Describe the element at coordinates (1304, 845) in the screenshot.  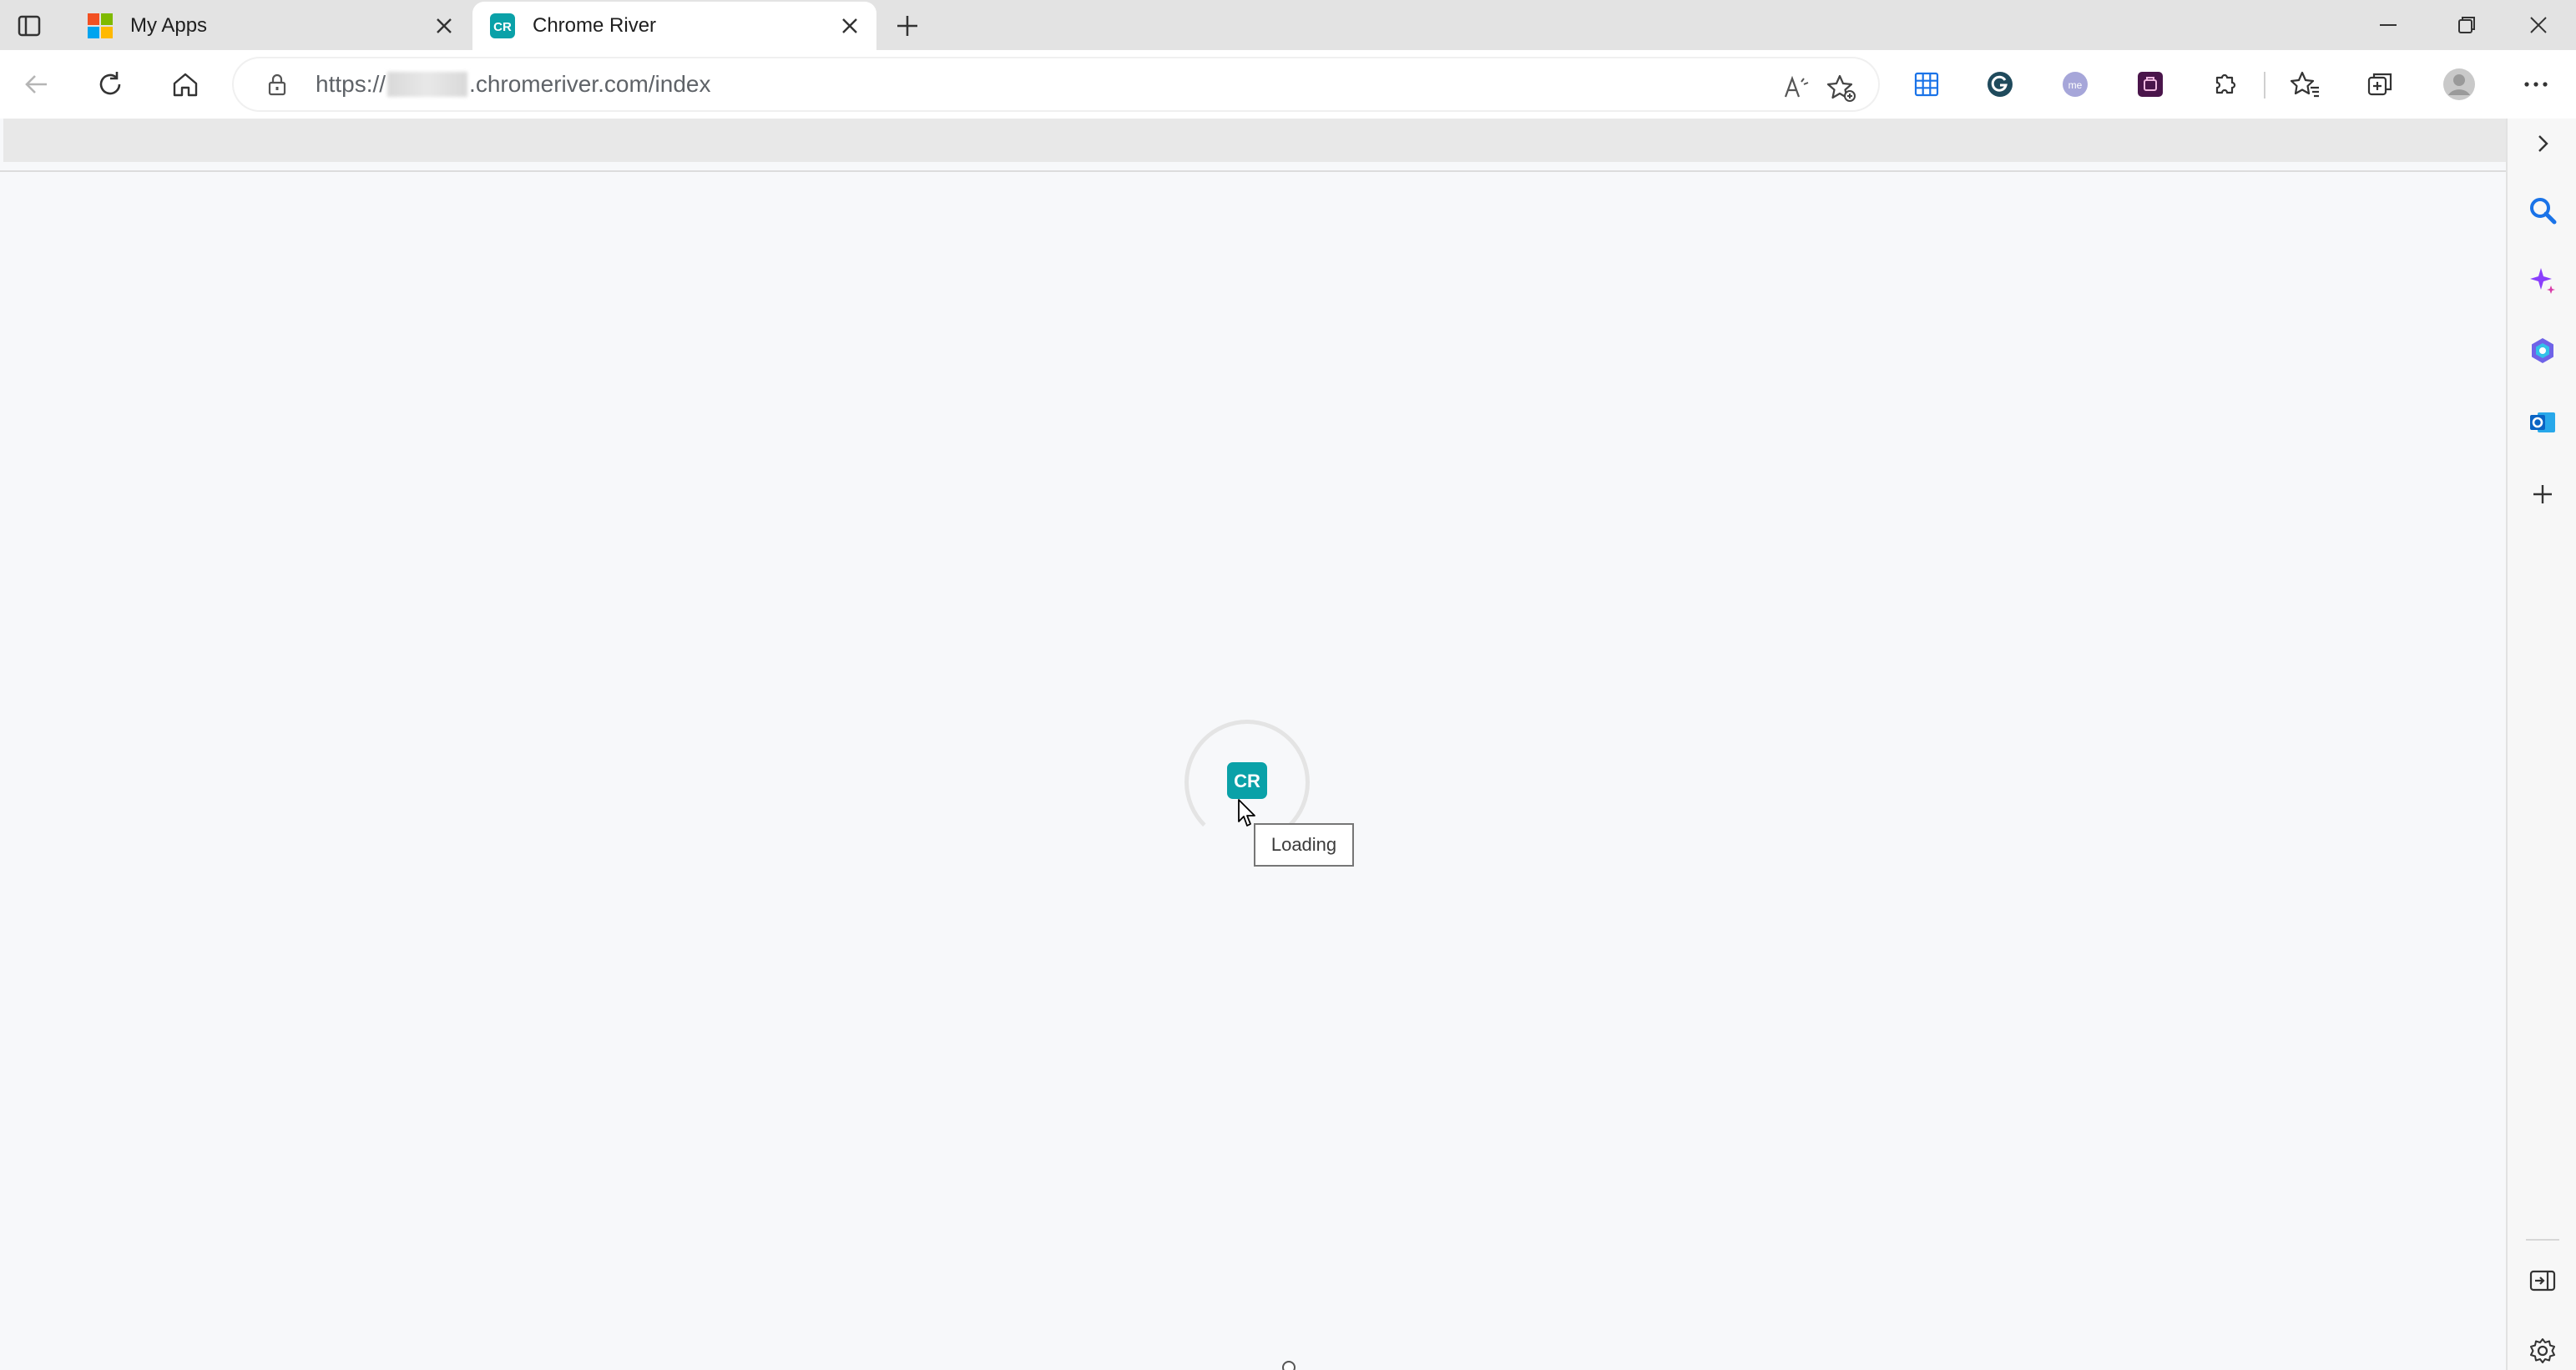
I see `loading-tooltip: Loading` at that location.